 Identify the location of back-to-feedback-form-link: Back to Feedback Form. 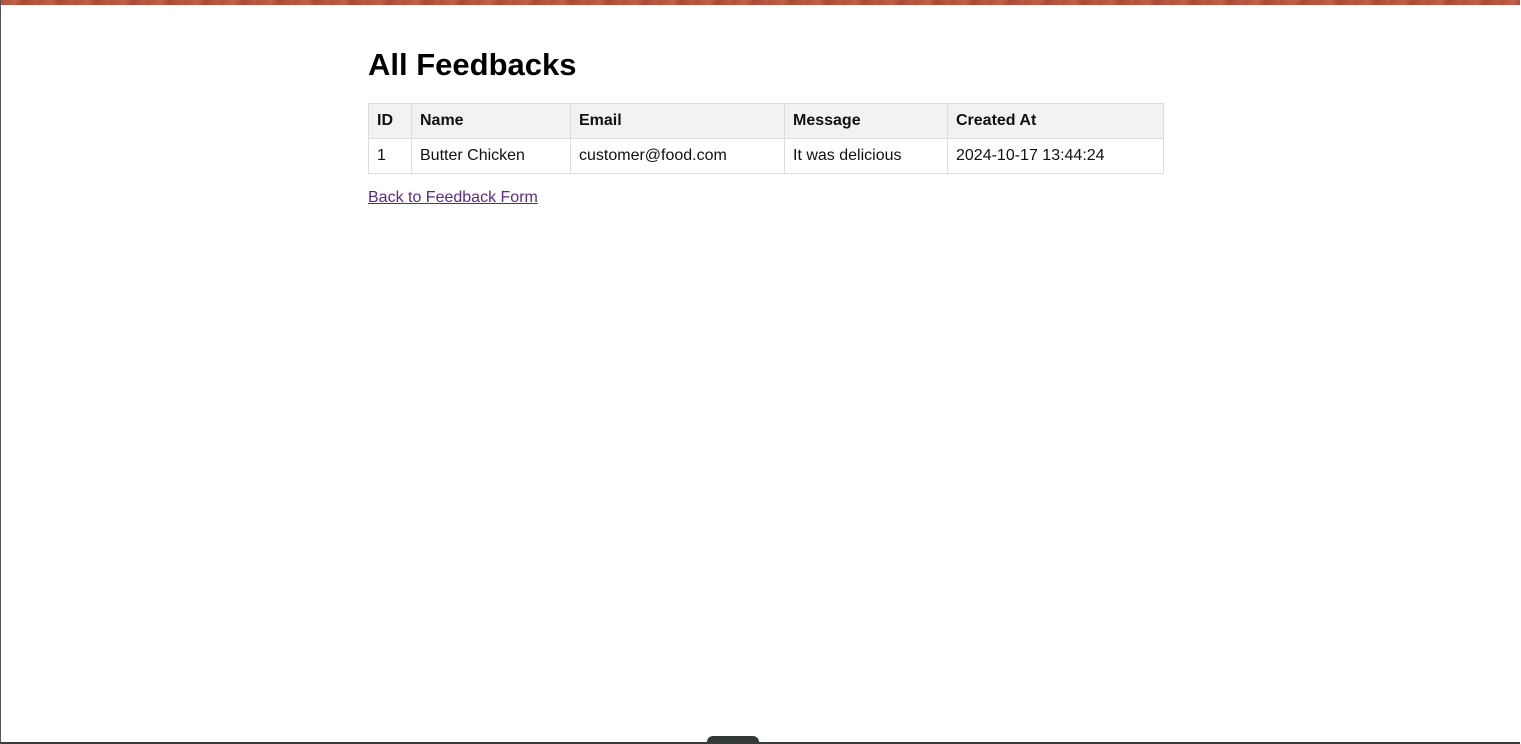
(453, 198).